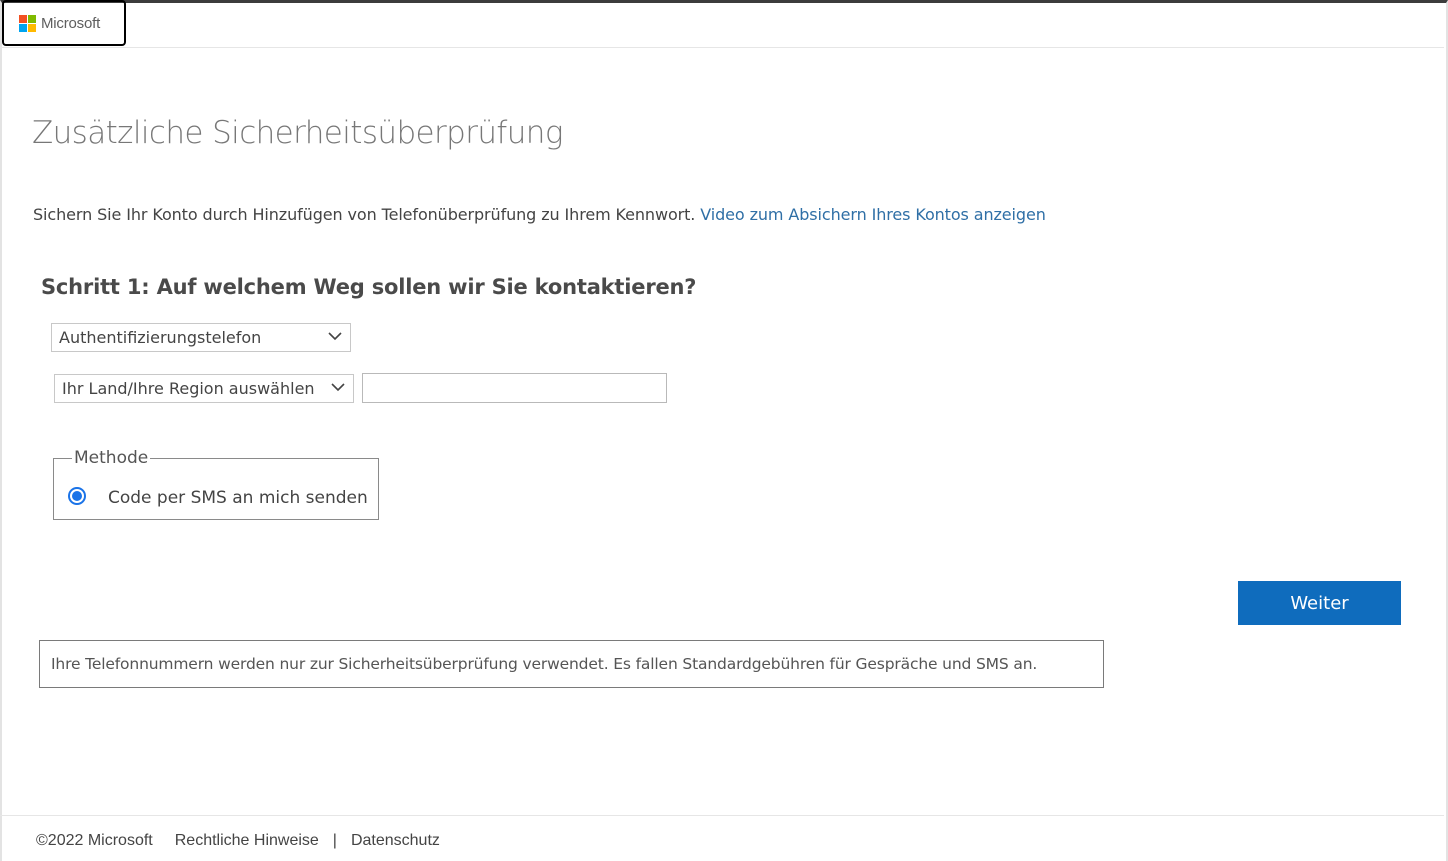  What do you see at coordinates (27, 23) in the screenshot?
I see `microsoft-logo-icon` at bounding box center [27, 23].